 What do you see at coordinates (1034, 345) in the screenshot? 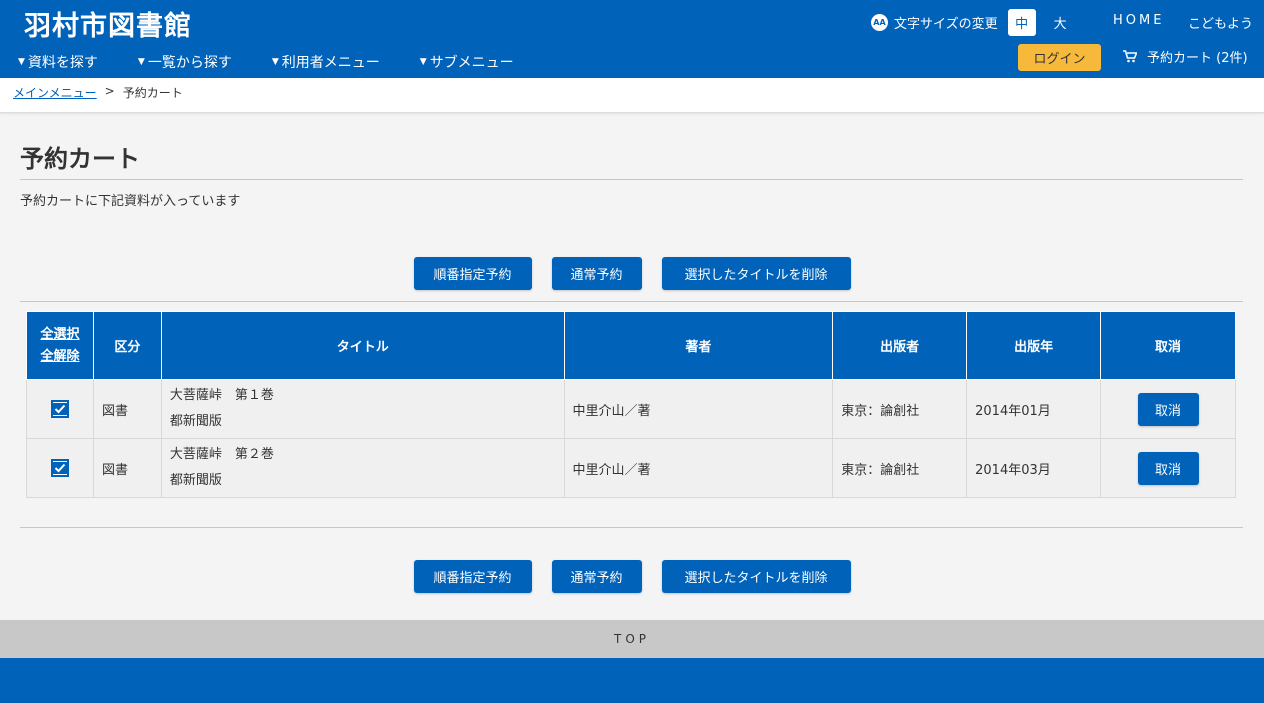
I see `column-header-year: 出版年` at bounding box center [1034, 345].